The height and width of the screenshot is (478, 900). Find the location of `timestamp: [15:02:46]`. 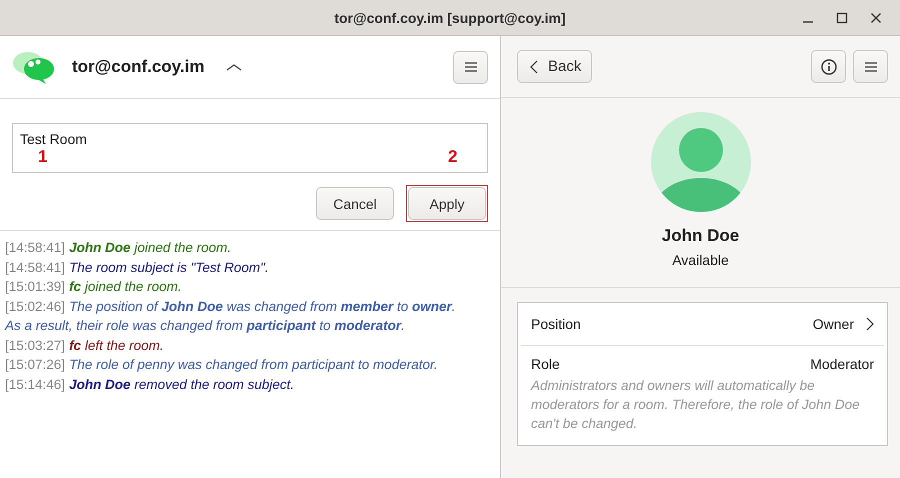

timestamp: [15:02:46] is located at coordinates (35, 306).